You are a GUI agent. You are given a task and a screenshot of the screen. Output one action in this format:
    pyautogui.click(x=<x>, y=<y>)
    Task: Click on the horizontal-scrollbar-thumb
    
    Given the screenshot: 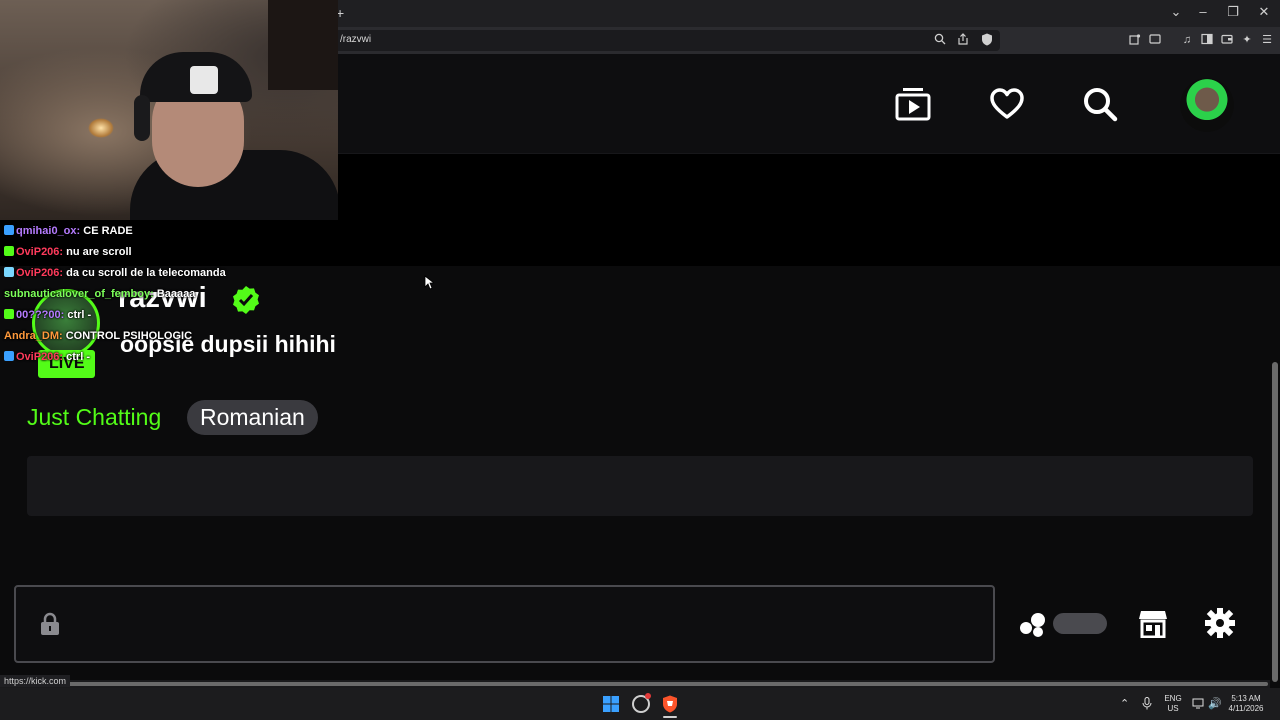 What is the action you would take?
    pyautogui.click(x=649, y=684)
    